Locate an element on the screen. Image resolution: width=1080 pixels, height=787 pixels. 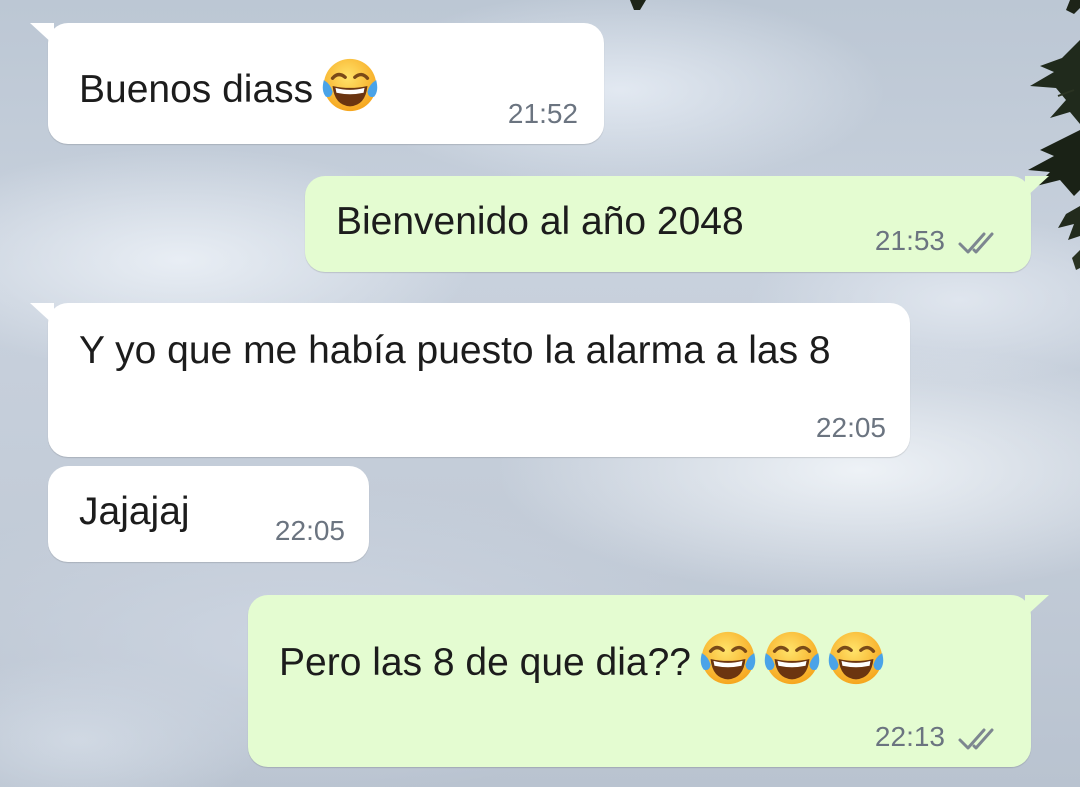
message-text: Pero las 8 de que dia?? is located at coordinates (583, 658).